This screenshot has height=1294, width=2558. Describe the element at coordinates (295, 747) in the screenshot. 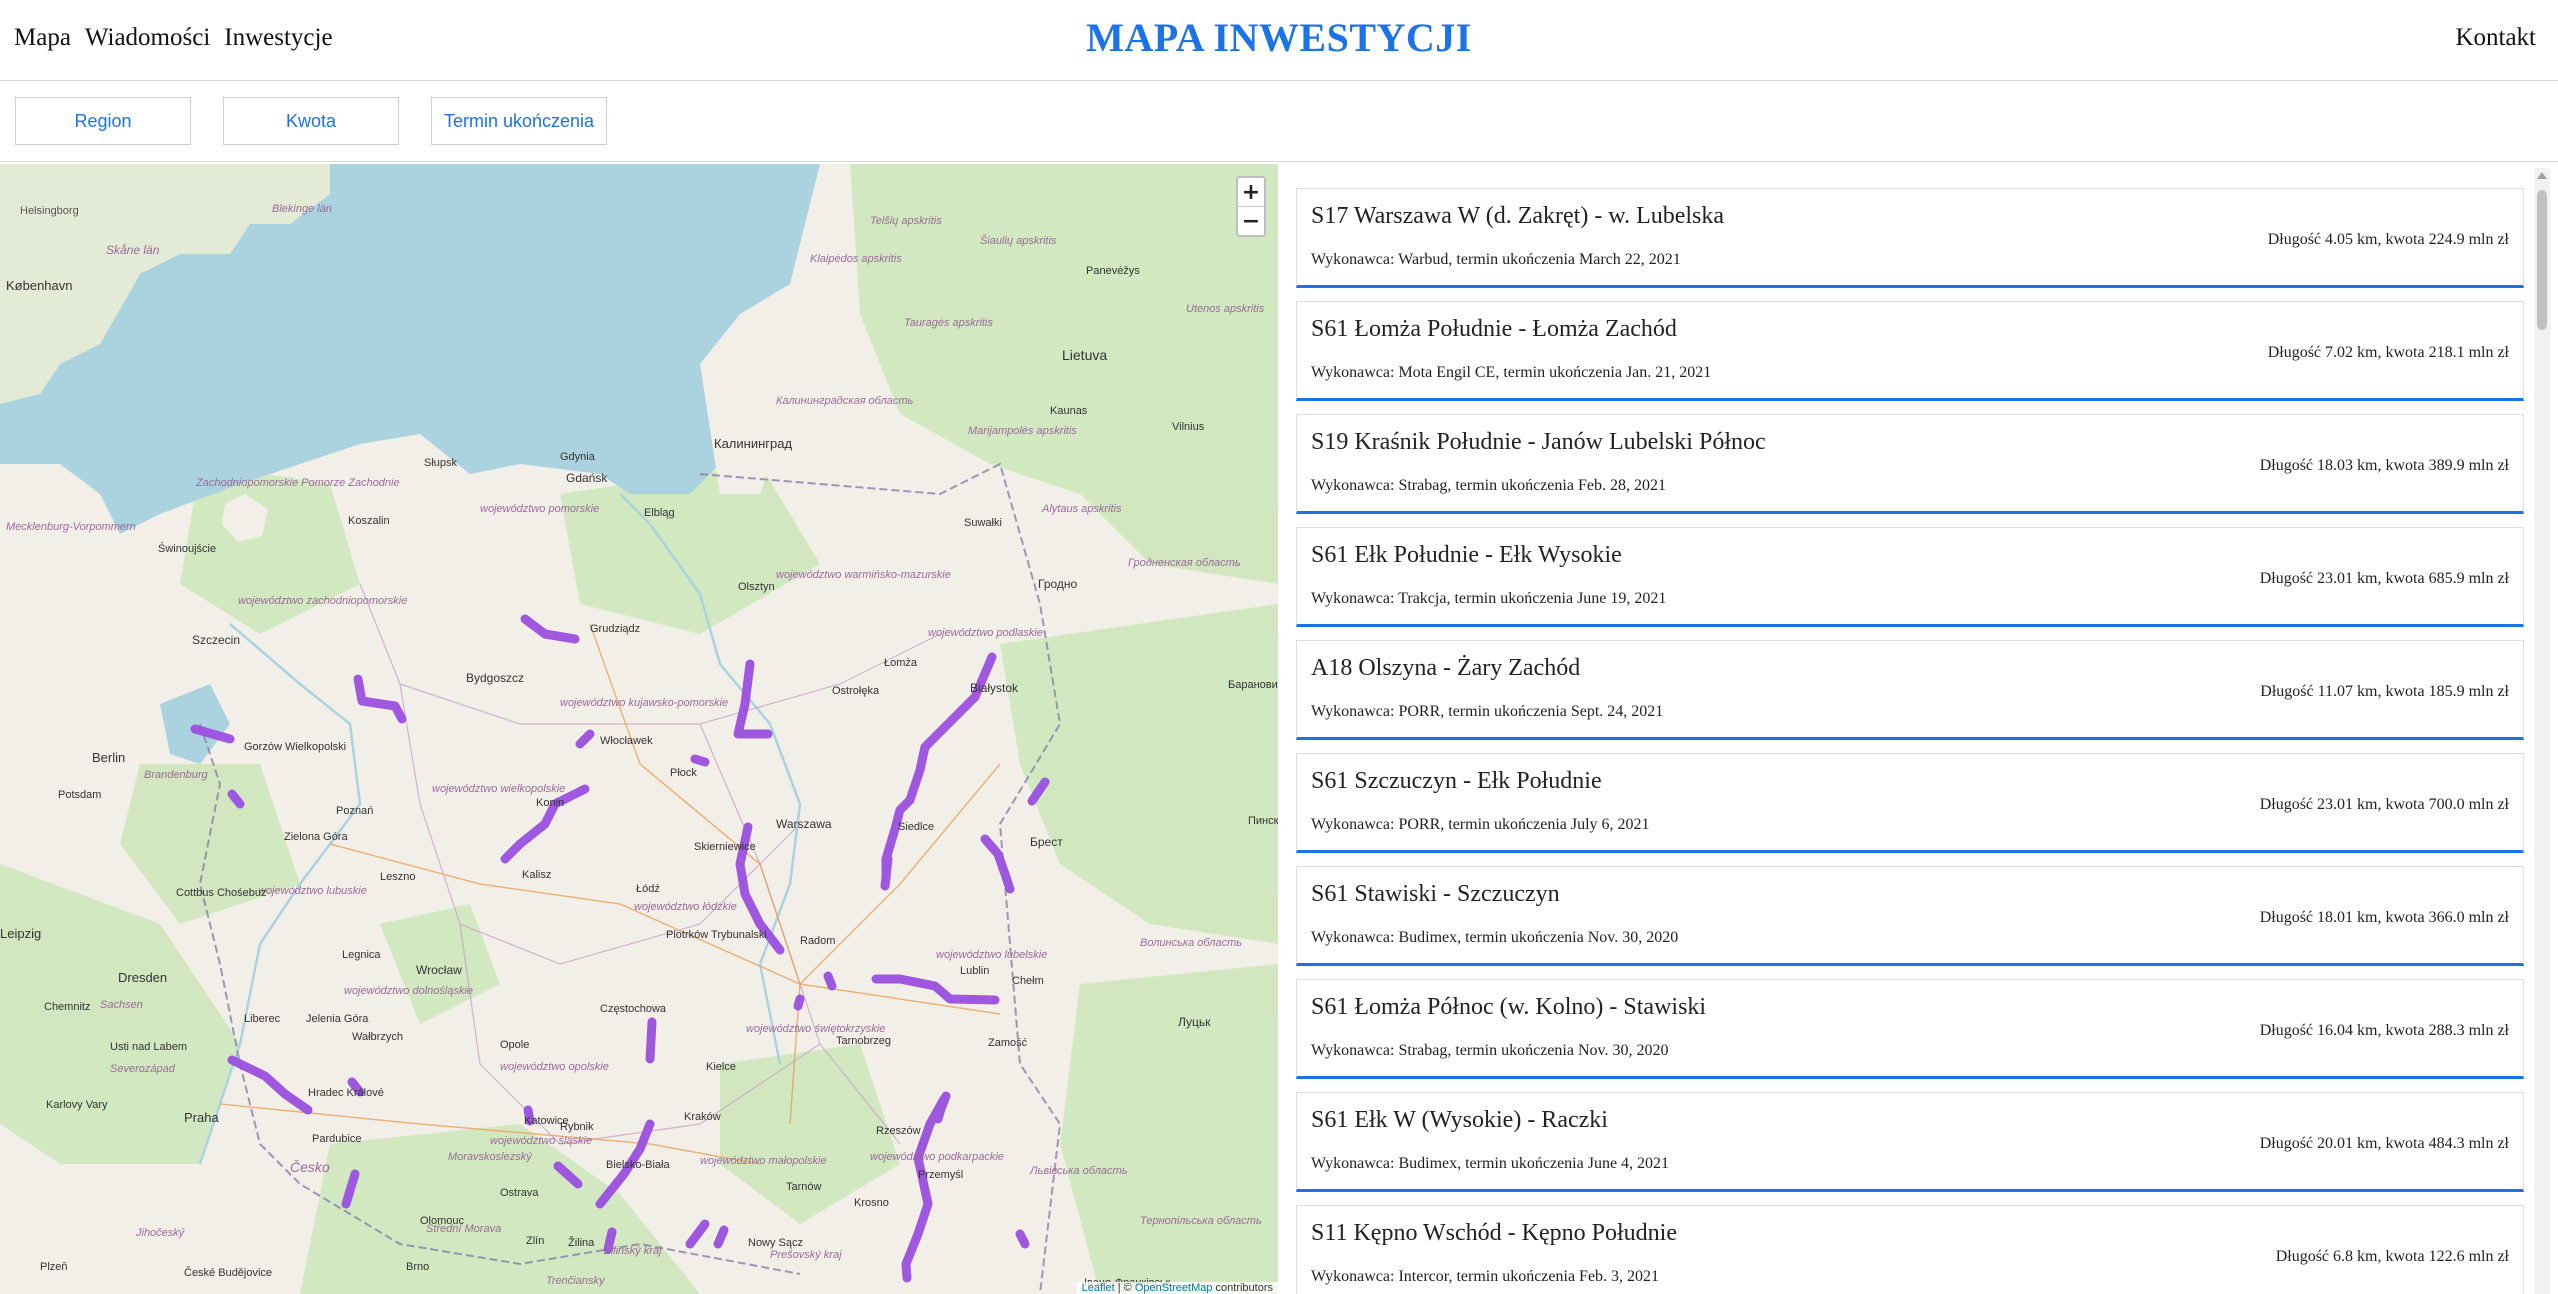

I see `map-label: Gorzów Wielkopolski` at that location.